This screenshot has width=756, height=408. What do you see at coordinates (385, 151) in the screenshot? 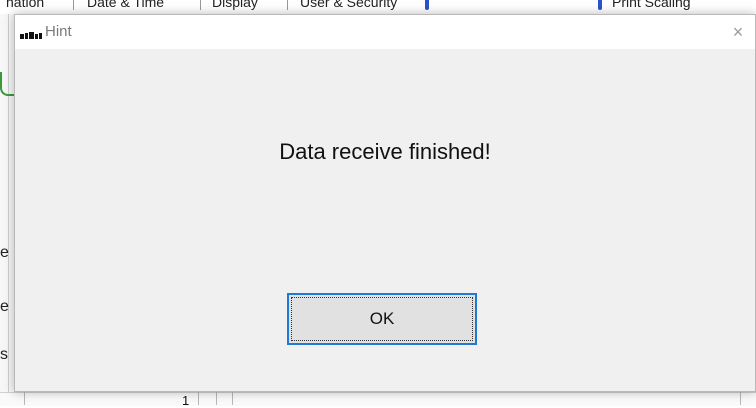
I see `dialog-message: Data receive finished!` at bounding box center [385, 151].